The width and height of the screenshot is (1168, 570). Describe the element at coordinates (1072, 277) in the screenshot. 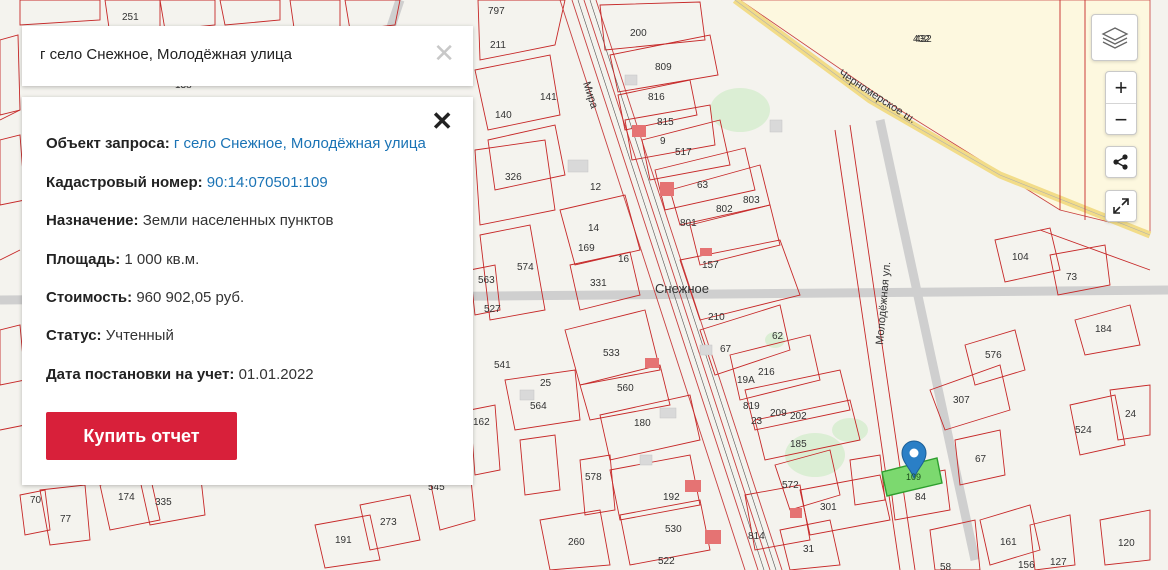

I see `parcel-number-label: 73` at that location.